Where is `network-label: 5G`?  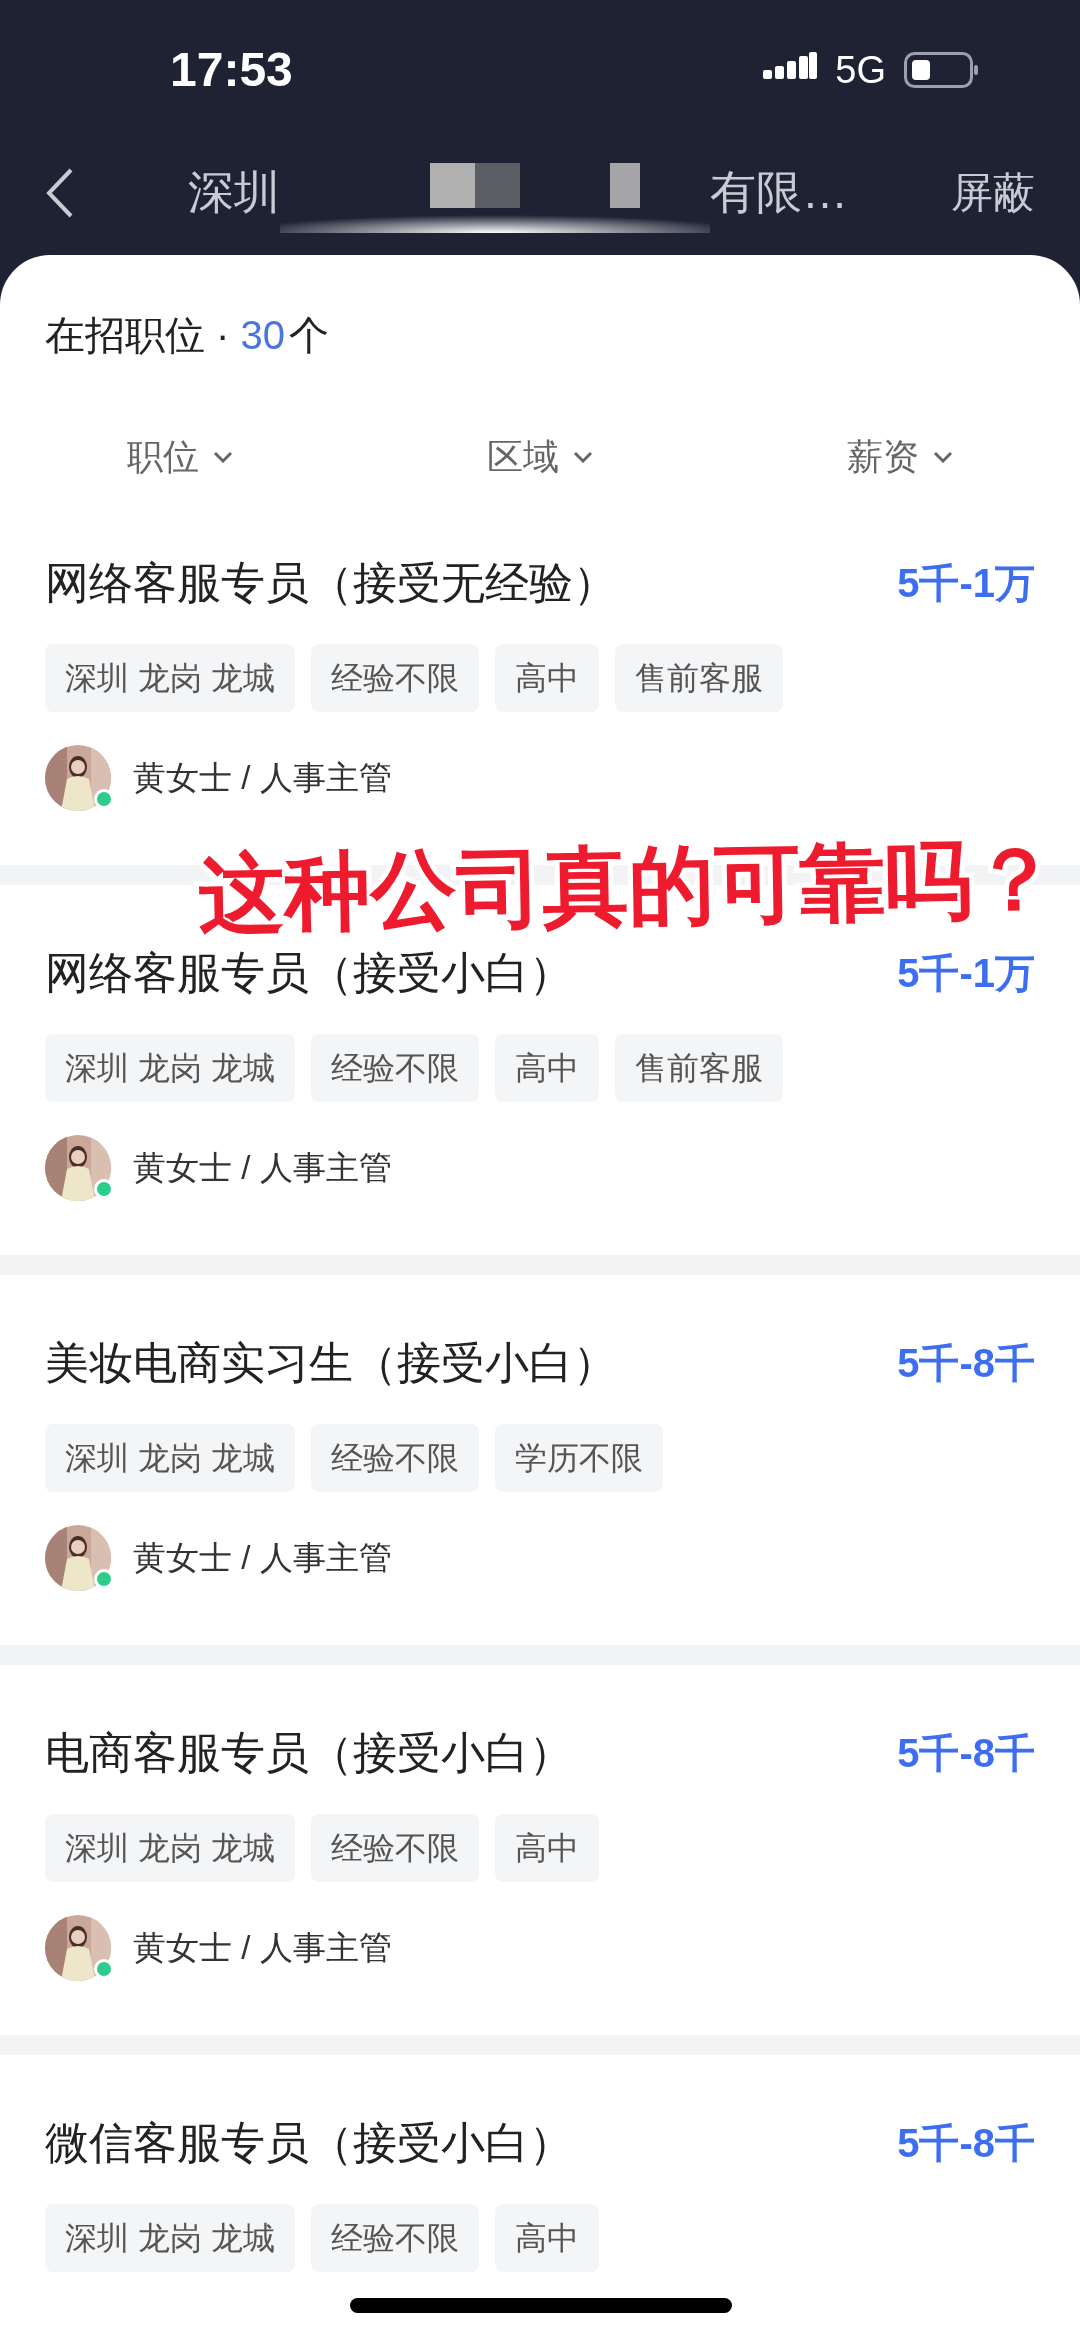 network-label: 5G is located at coordinates (860, 70).